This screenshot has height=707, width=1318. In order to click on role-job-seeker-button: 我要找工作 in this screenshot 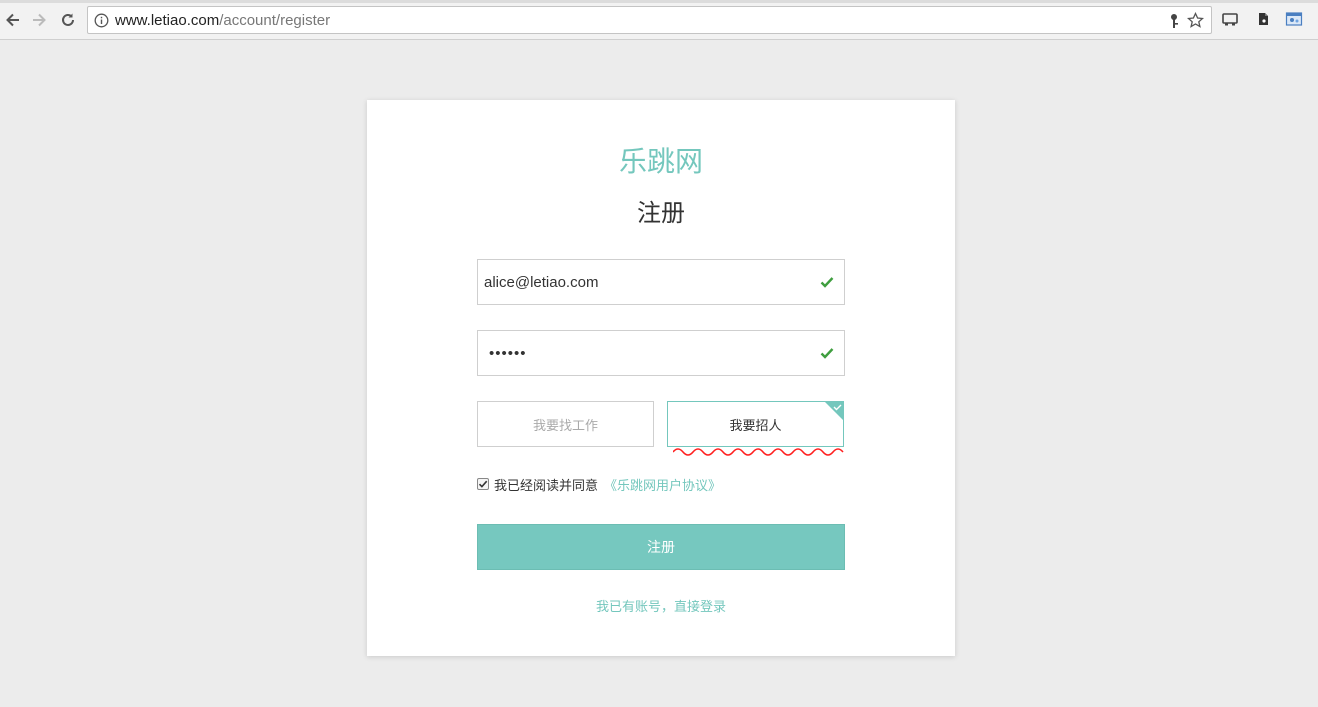, I will do `click(565, 424)`.